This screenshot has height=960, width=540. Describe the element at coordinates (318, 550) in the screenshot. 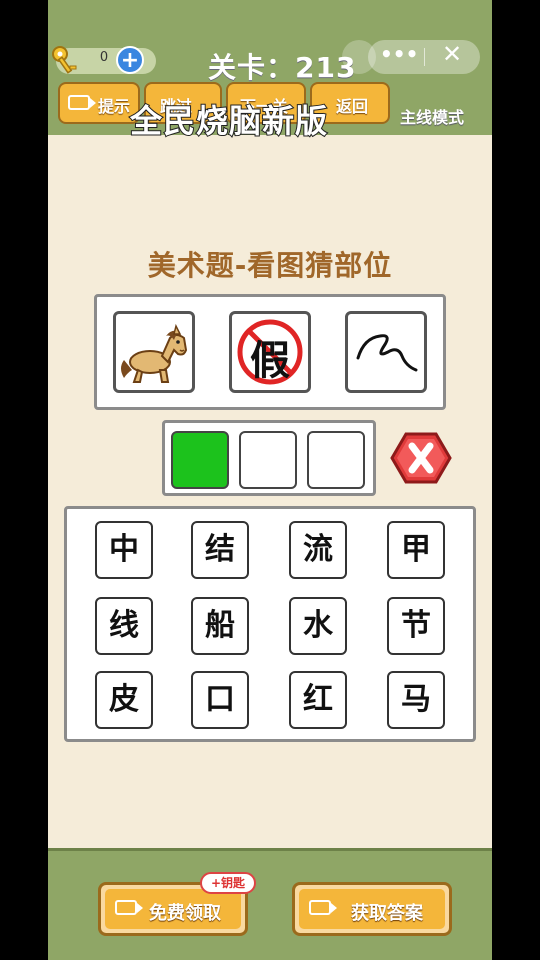

I see `char-tile: 流` at that location.